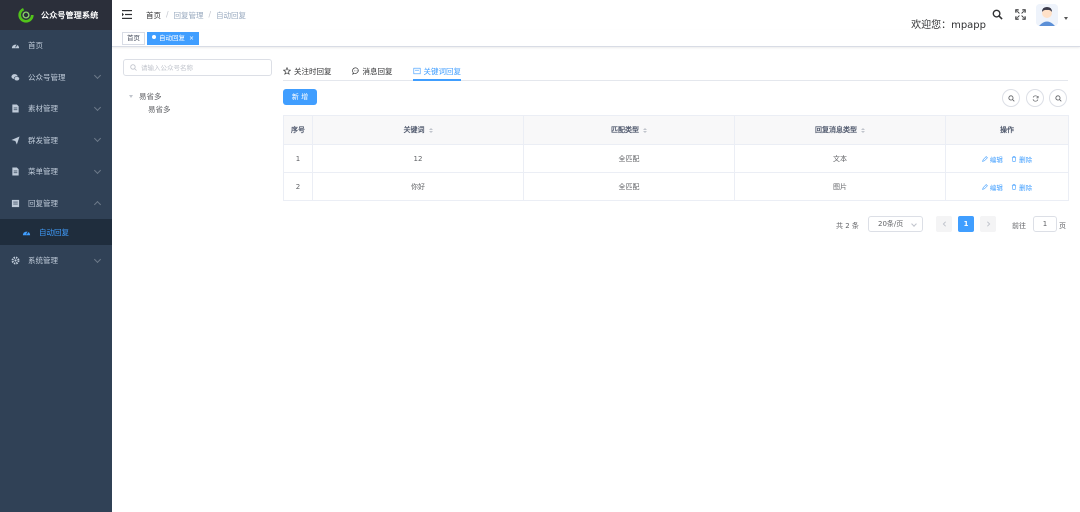 The image size is (1080, 512). I want to click on logo: 公众号管理系统, so click(56, 15).